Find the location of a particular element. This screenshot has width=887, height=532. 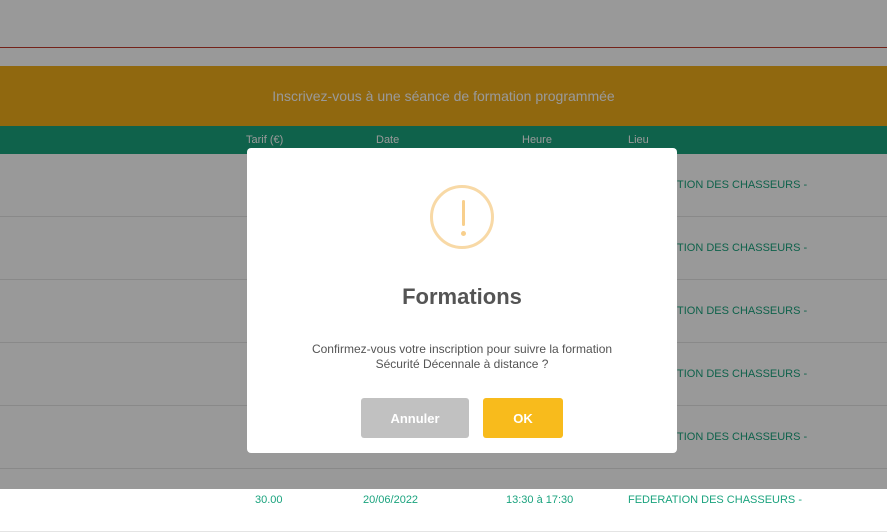

warning-icon-dot is located at coordinates (463, 233).